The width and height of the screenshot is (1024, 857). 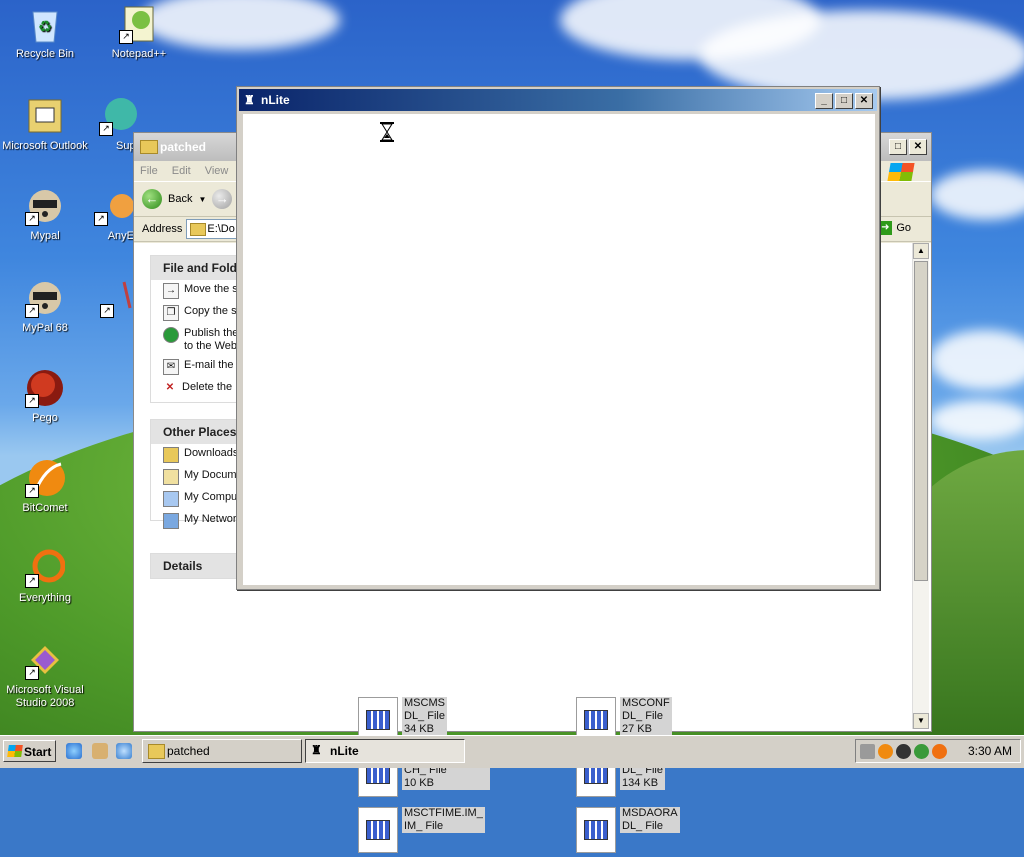 I want to click on outlook-icon, so click(x=45, y=116).